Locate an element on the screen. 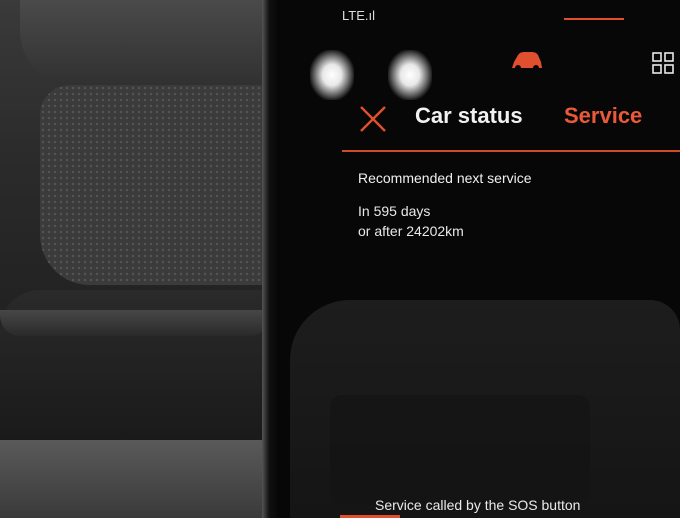 This screenshot has height=518, width=680. dashboard-panel is located at coordinates (145, 45).